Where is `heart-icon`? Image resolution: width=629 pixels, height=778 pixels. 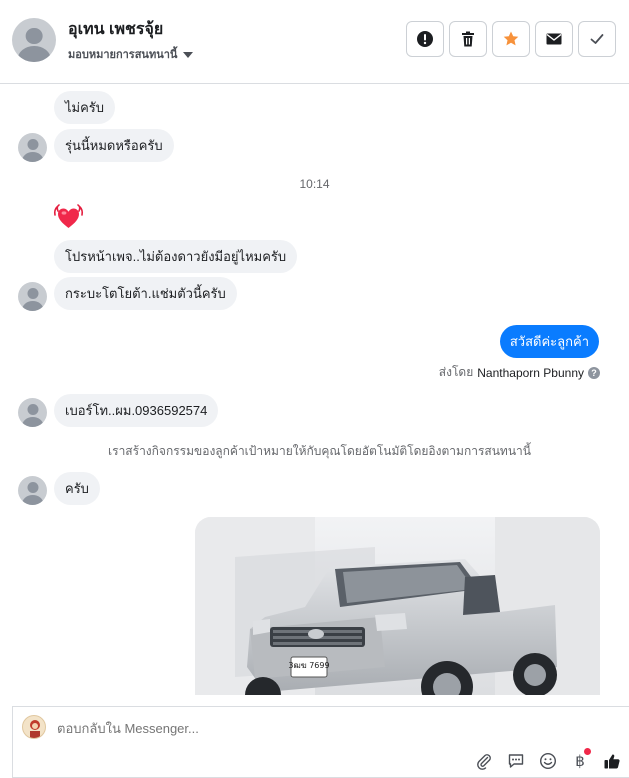 heart-icon is located at coordinates (68, 216).